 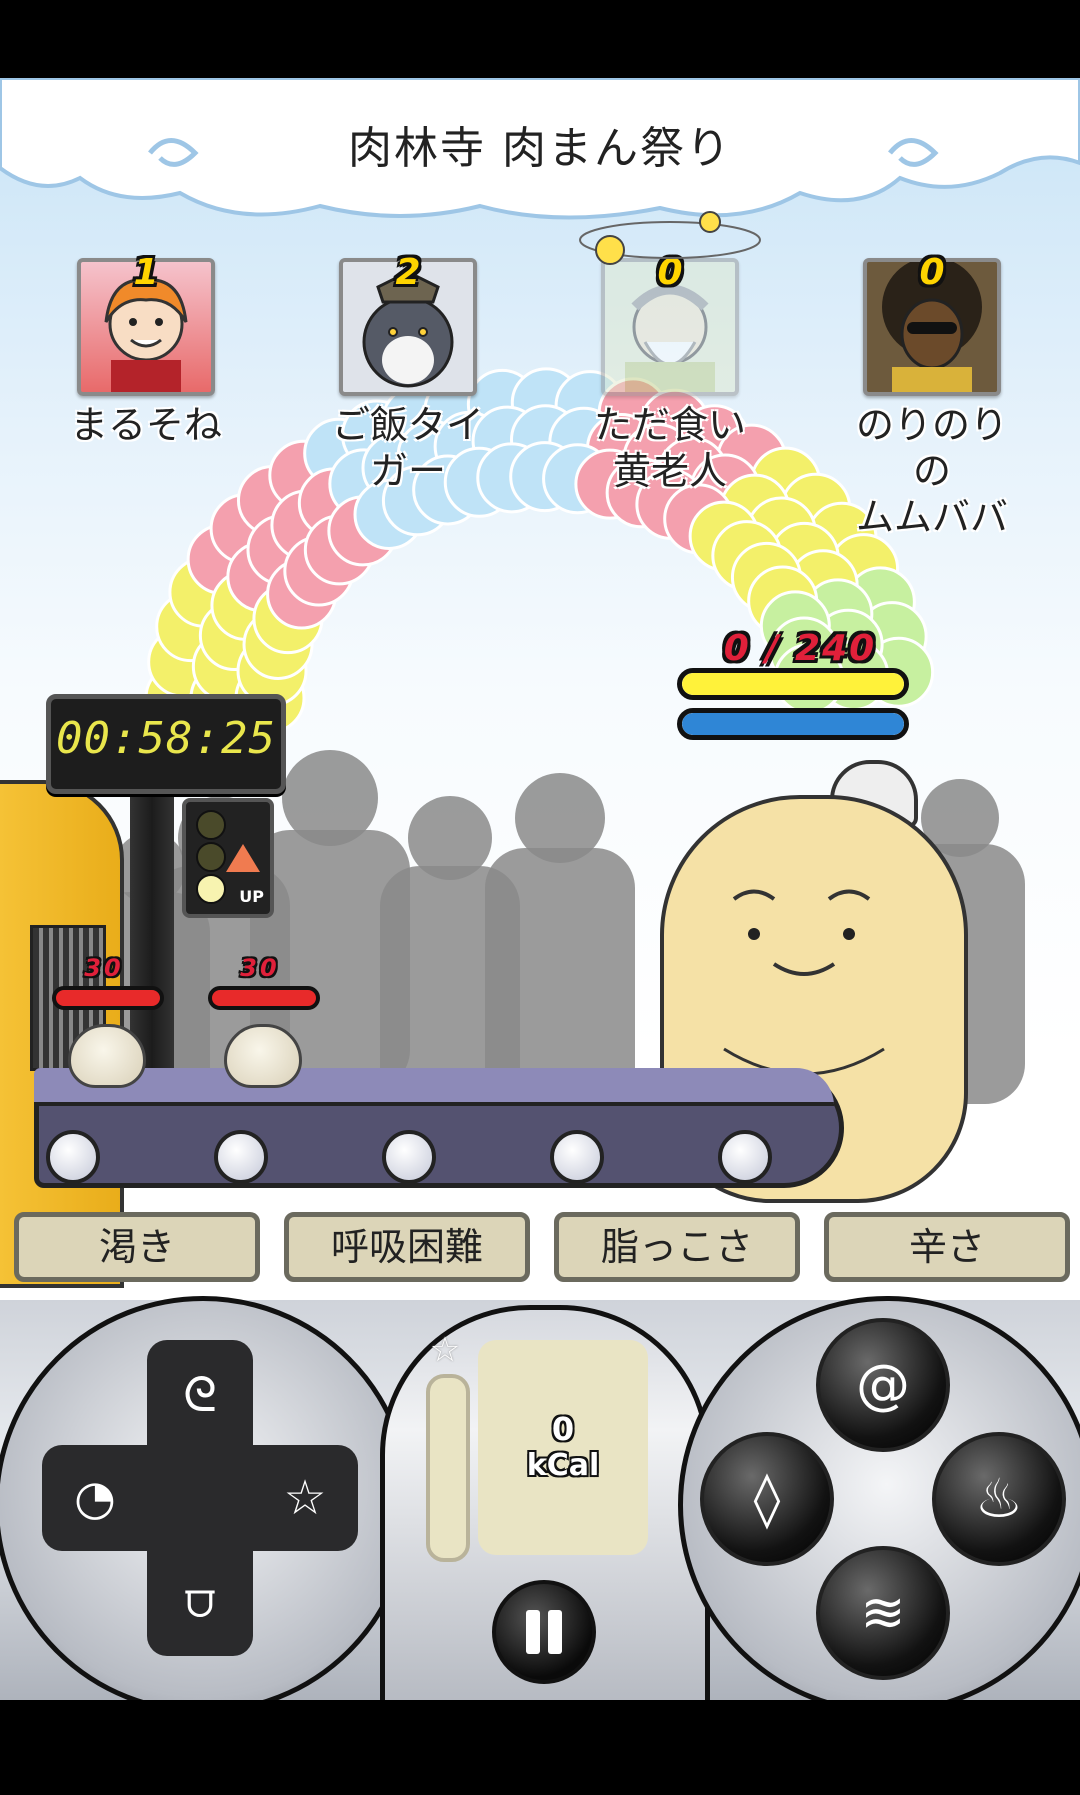 I want to click on competitor-name: ご飯タイガー, so click(x=407, y=448).